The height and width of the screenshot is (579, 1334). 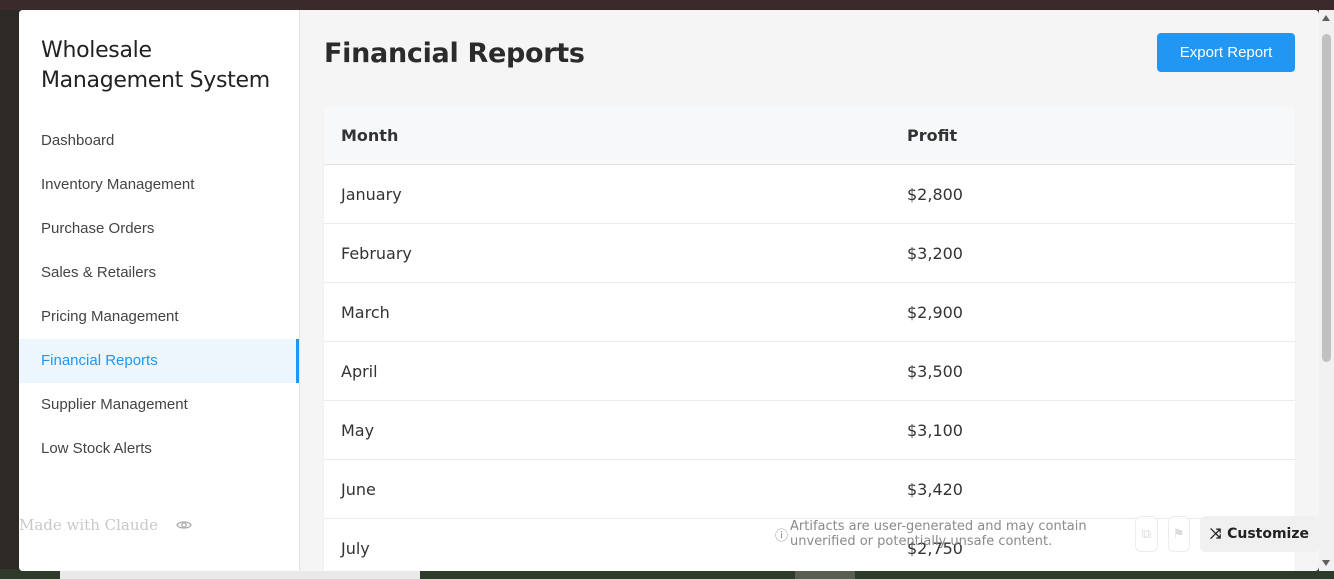 I want to click on table-row: May $3,100, so click(x=809, y=430).